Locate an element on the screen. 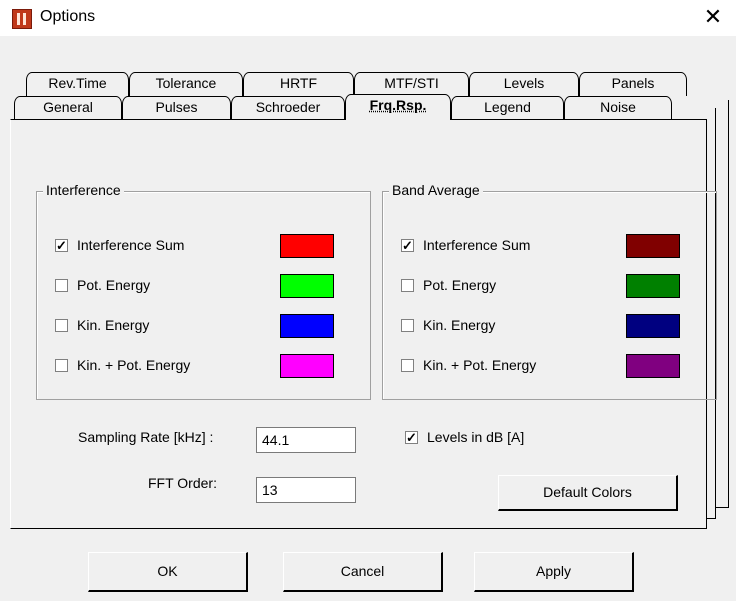  fft-order-label: FFT Order: is located at coordinates (182, 483).